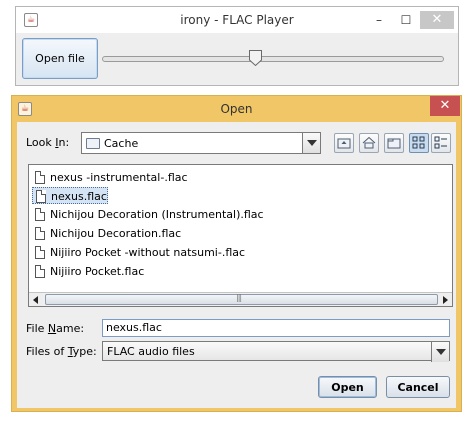 The image size is (474, 424). Describe the element at coordinates (445, 299) in the screenshot. I see `scroll-right-icon` at that location.